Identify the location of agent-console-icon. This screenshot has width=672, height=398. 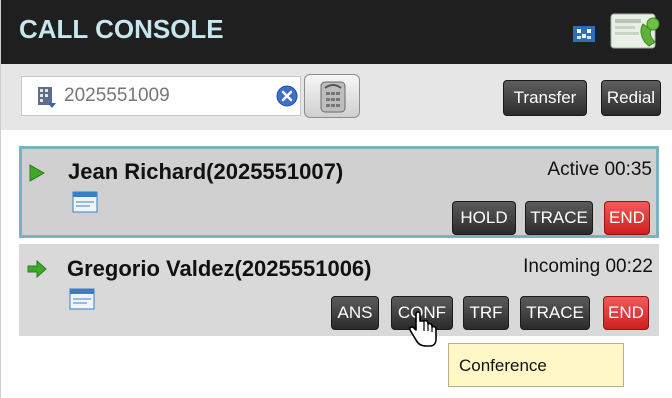
(635, 32).